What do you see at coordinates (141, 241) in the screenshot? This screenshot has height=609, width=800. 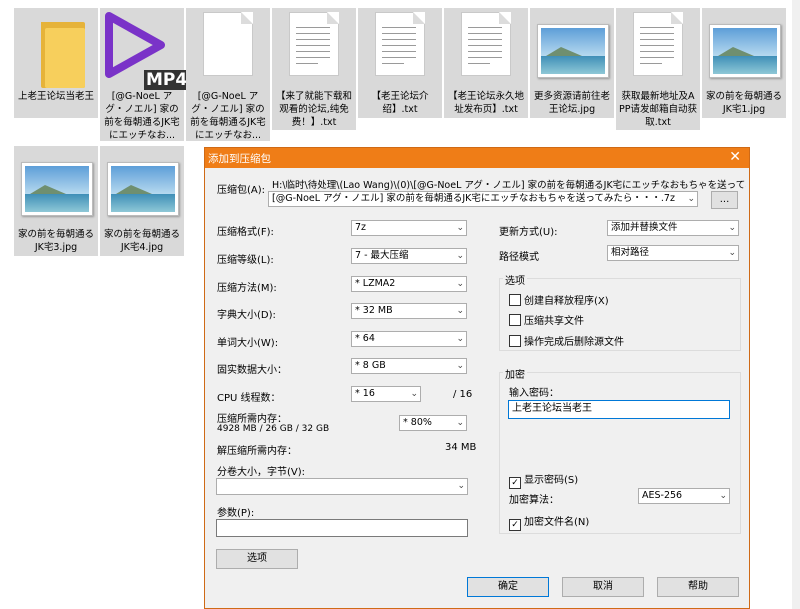 I see `file-name: 家の前を毎朝通るJK宅4.jpg` at bounding box center [141, 241].